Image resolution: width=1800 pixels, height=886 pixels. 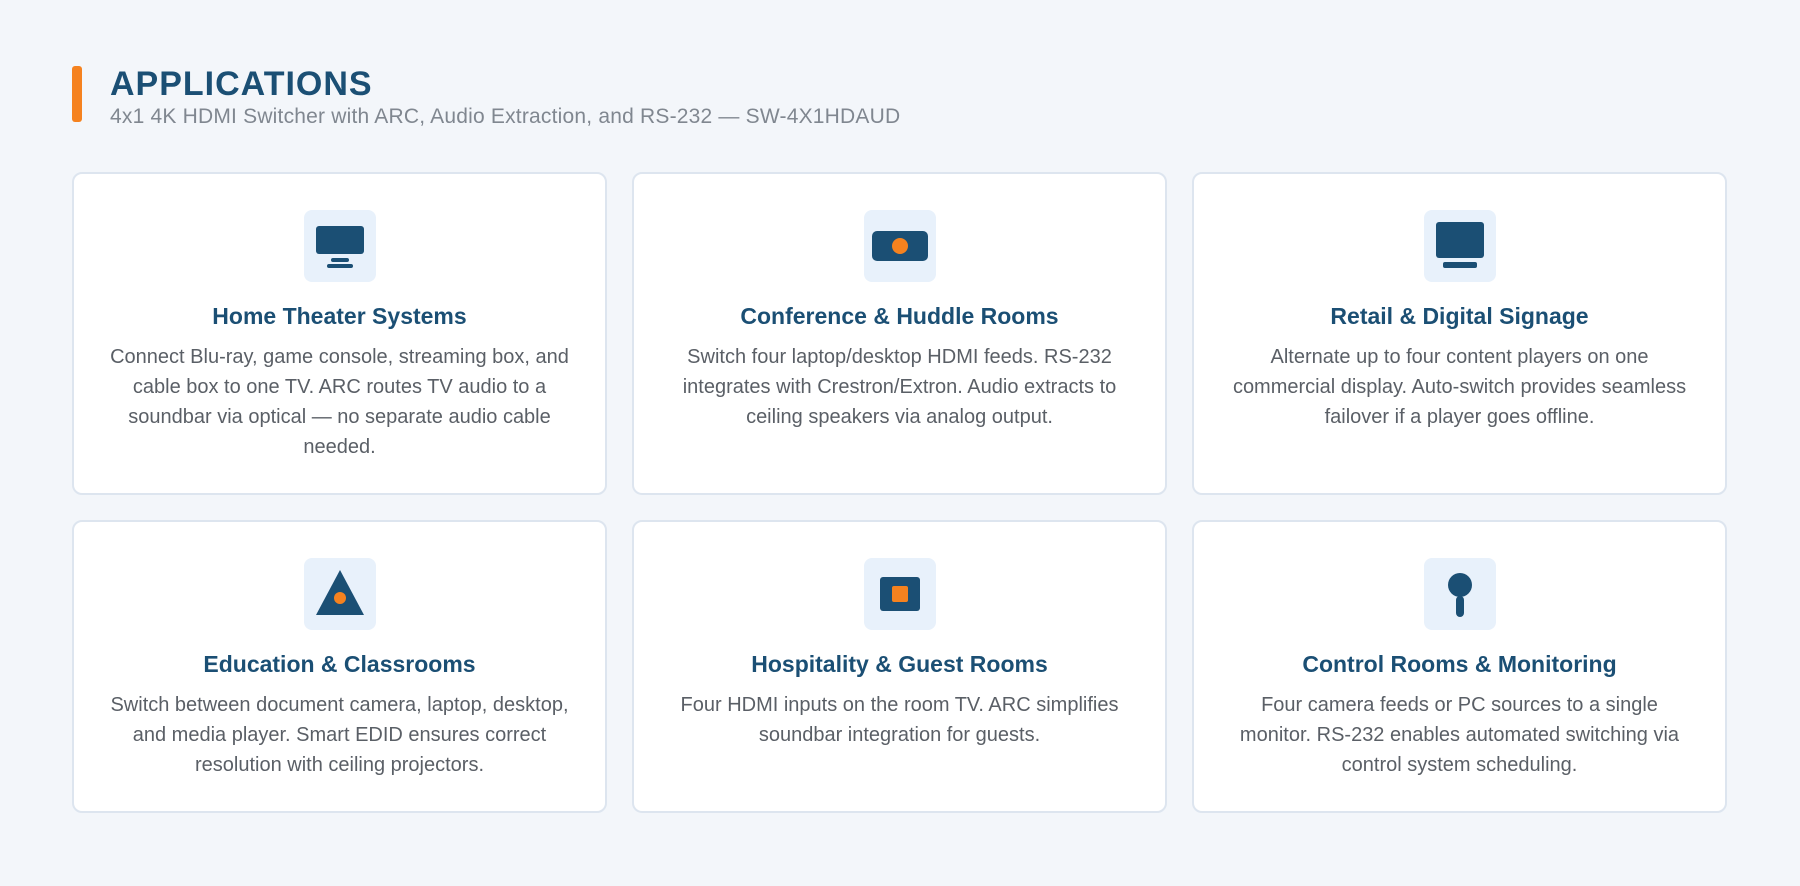 What do you see at coordinates (339, 246) in the screenshot?
I see `monitor-icon` at bounding box center [339, 246].